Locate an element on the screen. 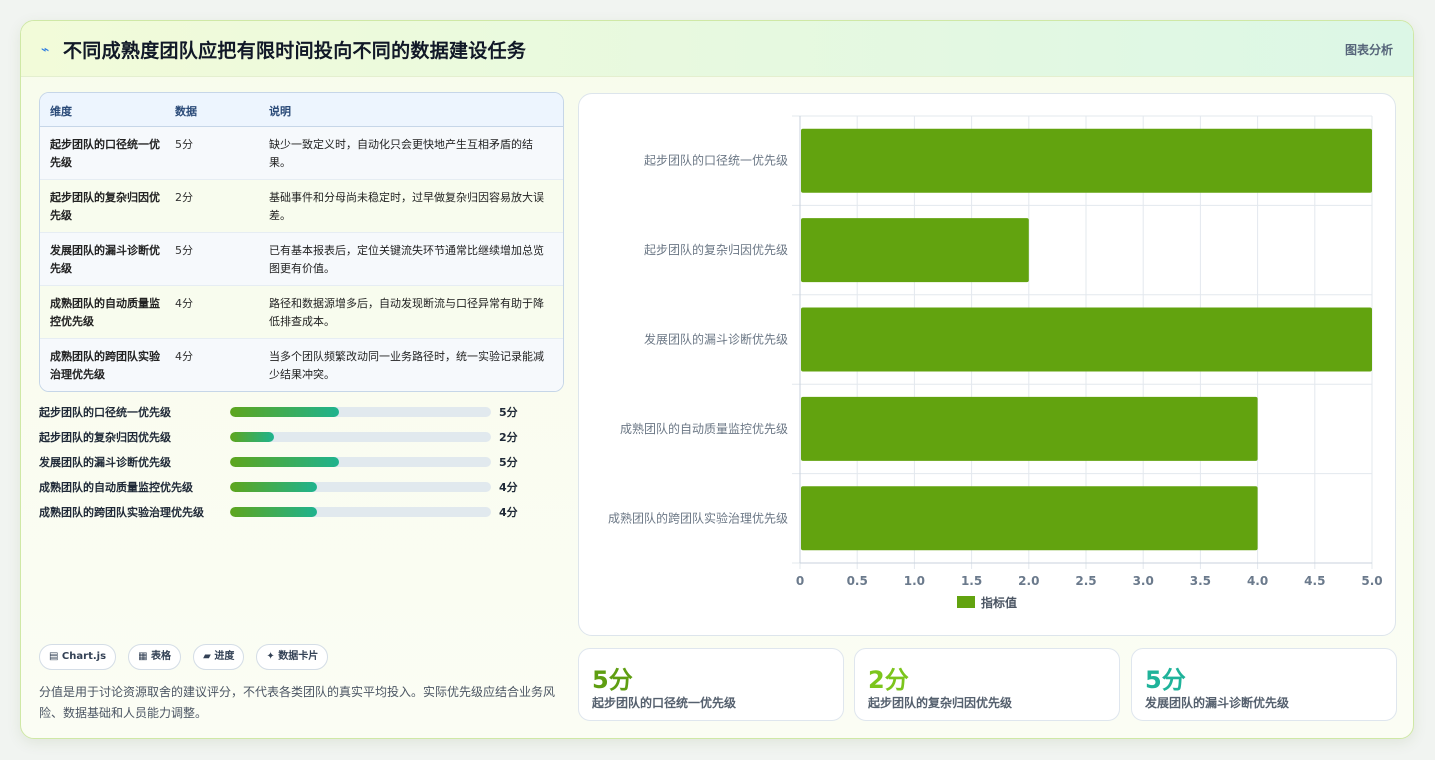 This screenshot has height=760, width=1435. x-tick-label: 3.0 is located at coordinates (1143, 581).